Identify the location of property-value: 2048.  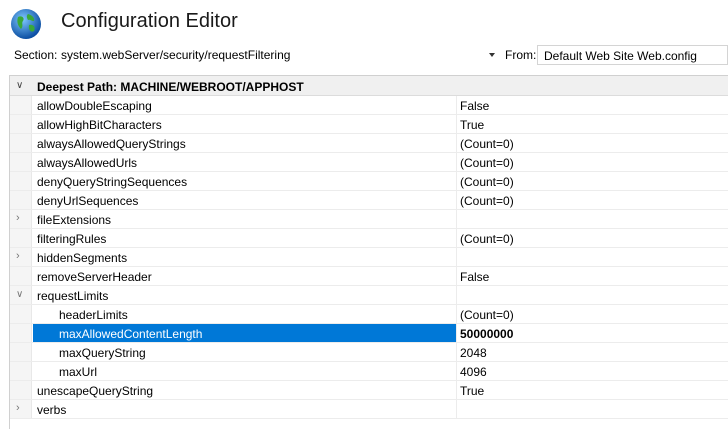
(473, 353).